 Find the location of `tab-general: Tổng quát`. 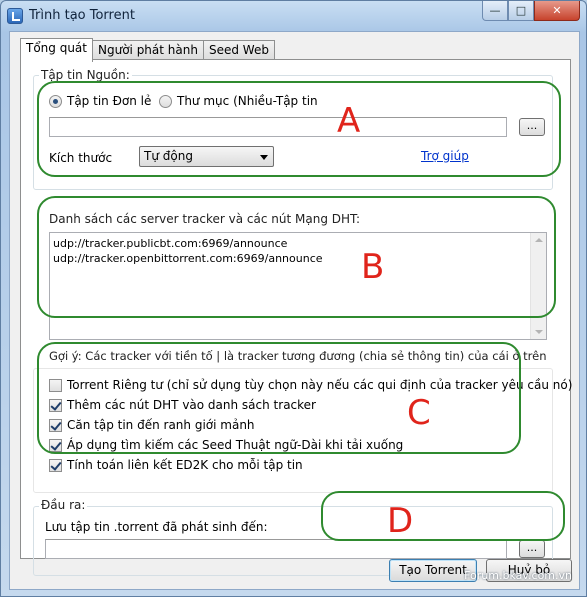

tab-general: Tổng quát is located at coordinates (56, 50).